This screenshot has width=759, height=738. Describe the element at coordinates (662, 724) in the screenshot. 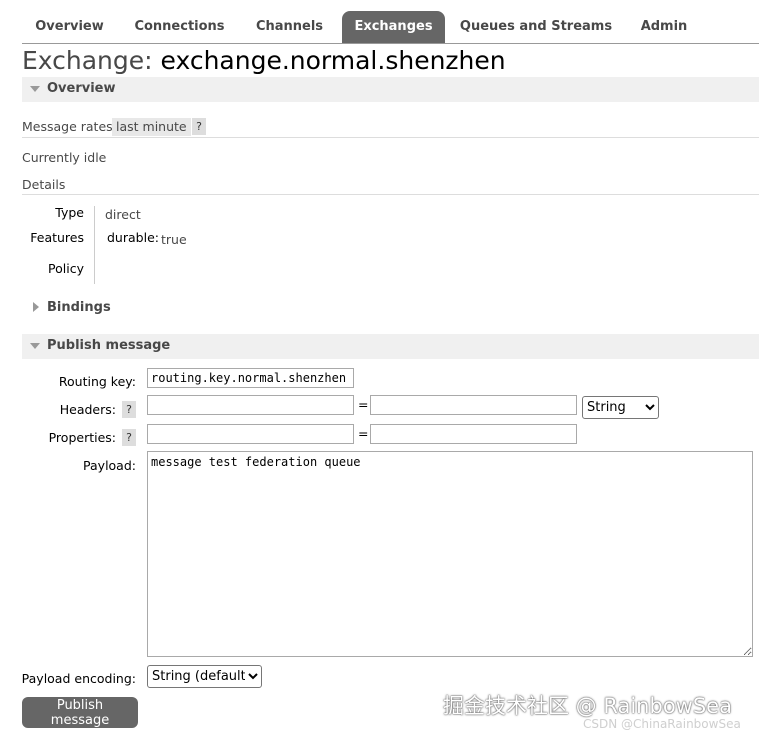

I see `watermark-sub: CSDN @ChinaRainbowSea` at that location.